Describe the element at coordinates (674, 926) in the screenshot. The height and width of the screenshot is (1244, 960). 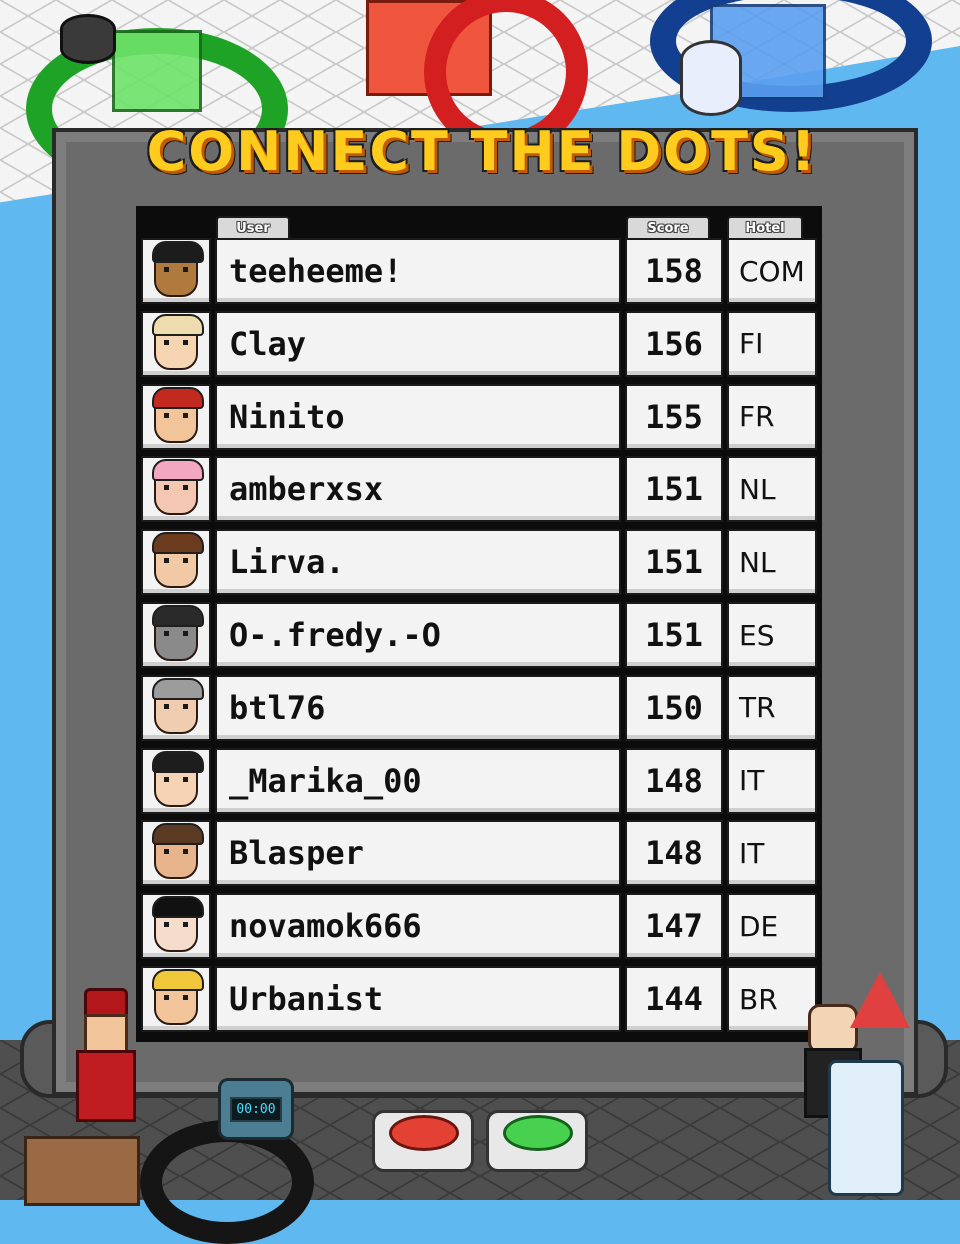
I see `score: 147` at that location.